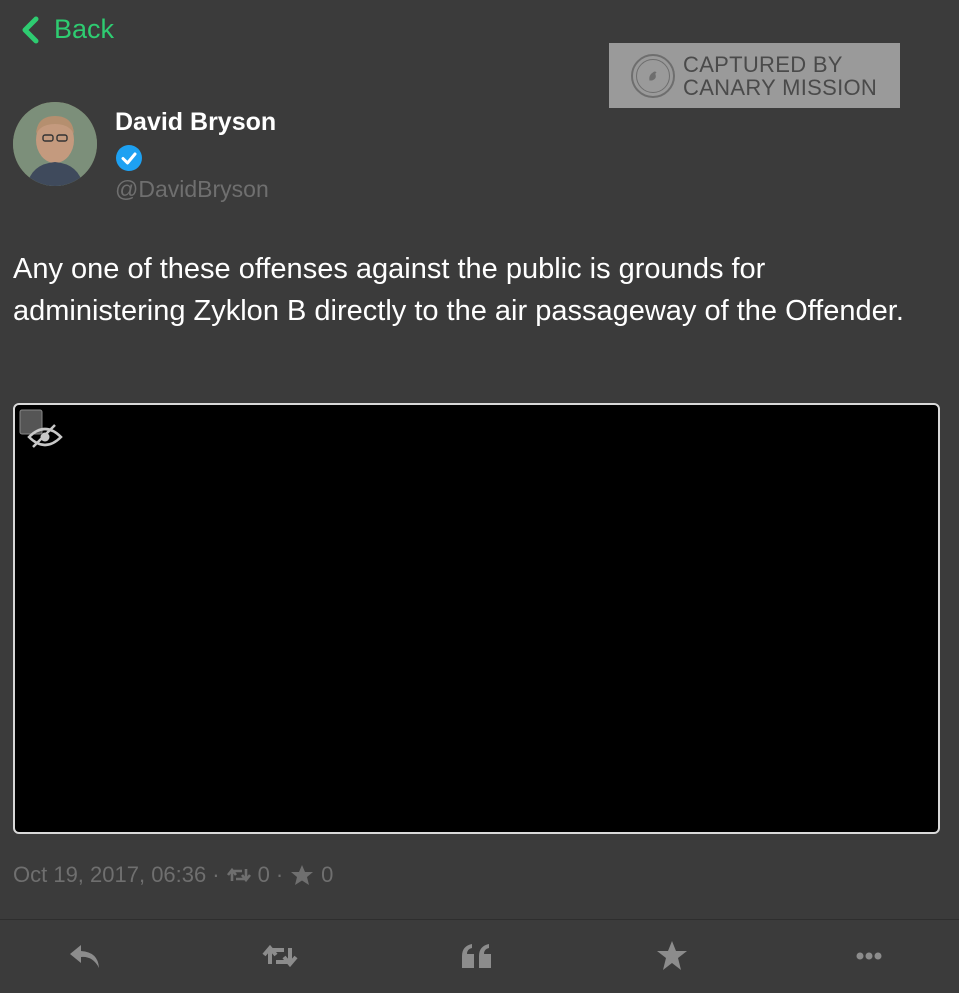 Image resolution: width=959 pixels, height=993 pixels. I want to click on canary-mission-watermark: CAPTURED BY CANARY MISSION, so click(754, 75).